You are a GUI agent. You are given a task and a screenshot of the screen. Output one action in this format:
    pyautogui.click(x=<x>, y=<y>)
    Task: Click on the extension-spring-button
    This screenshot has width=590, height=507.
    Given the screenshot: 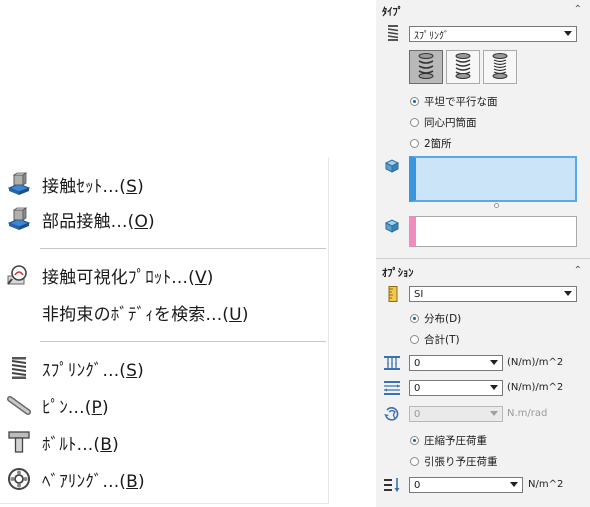 What is the action you would take?
    pyautogui.click(x=463, y=67)
    